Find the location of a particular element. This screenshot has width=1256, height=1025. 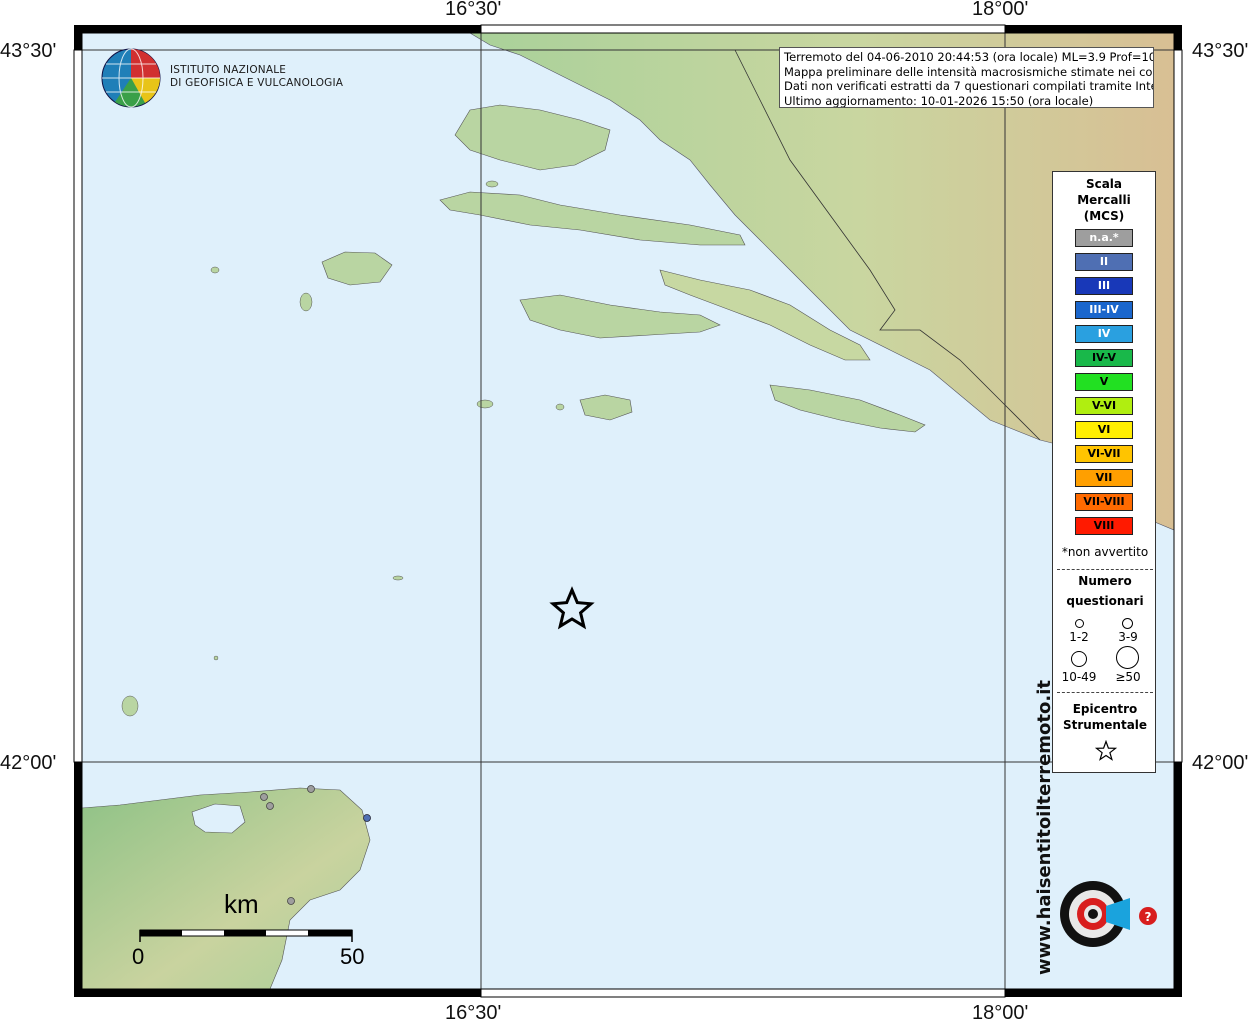

count-label-10-49: 10-49 is located at coordinates (1079, 677).